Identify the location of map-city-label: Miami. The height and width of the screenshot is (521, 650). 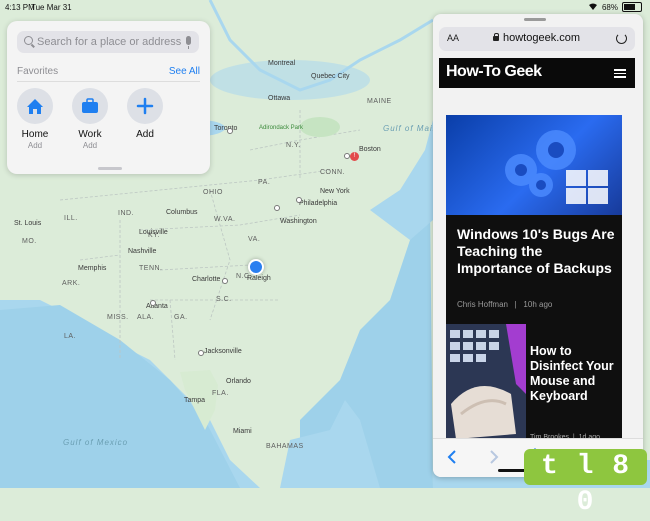
(242, 431).